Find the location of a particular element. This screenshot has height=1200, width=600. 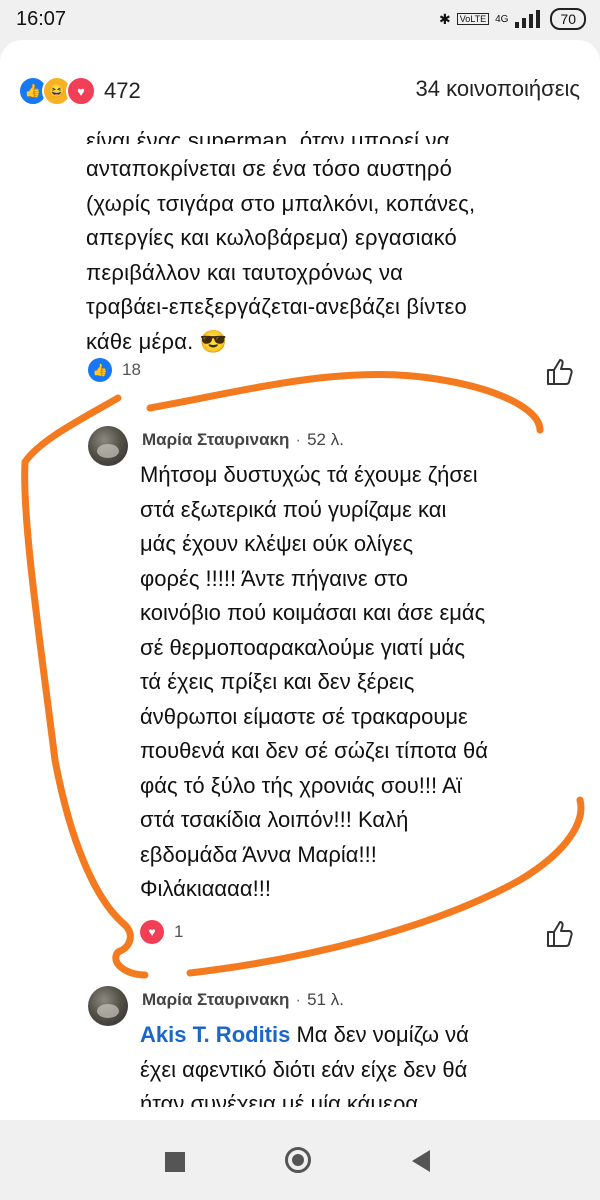

system-nav-bar is located at coordinates (300, 1160).